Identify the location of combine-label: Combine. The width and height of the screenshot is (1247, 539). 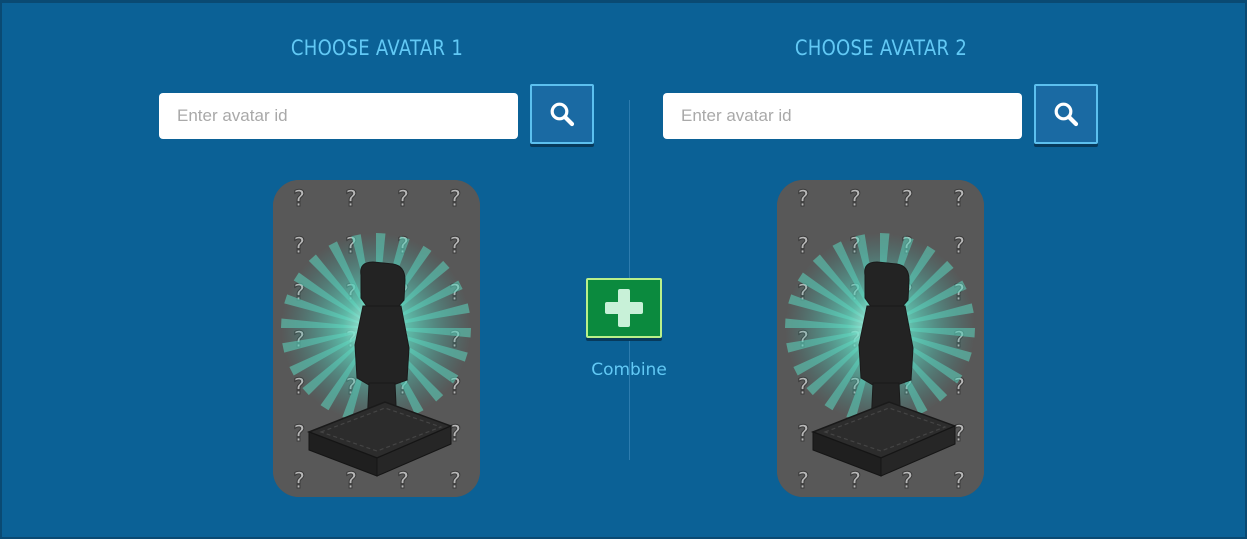
(629, 370).